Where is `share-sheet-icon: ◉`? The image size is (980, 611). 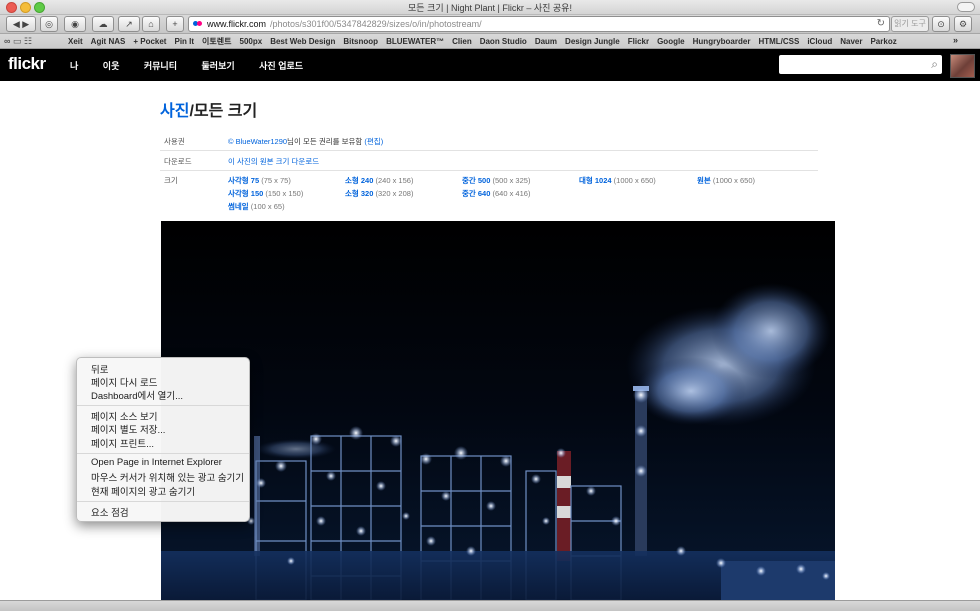
share-sheet-icon: ◉ is located at coordinates (75, 24).